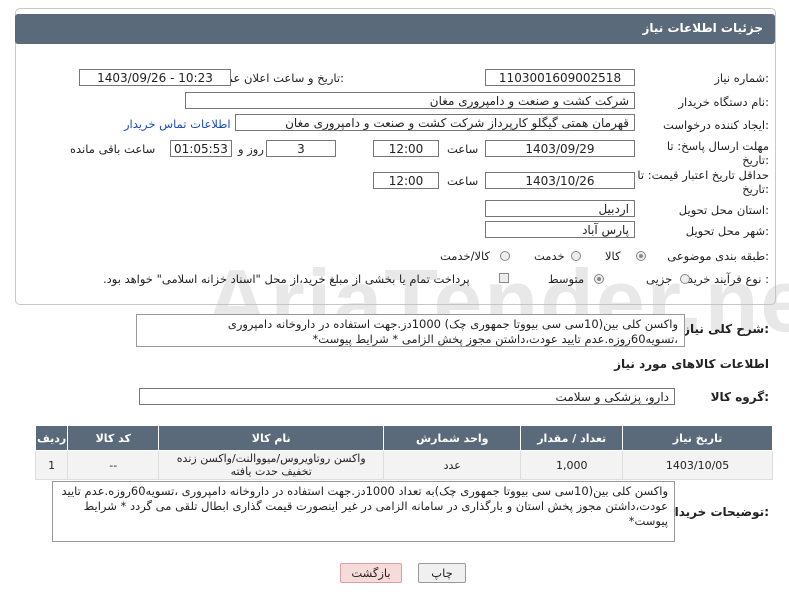 This screenshot has width=789, height=598. I want to click on summary-label: شرح کلی نیاز:, so click(726, 329).